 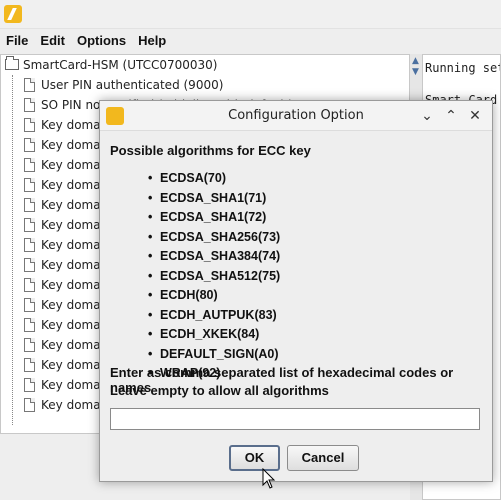 I want to click on algorithm-item: • ECDSA_SHA1(72), so click(x=207, y=217).